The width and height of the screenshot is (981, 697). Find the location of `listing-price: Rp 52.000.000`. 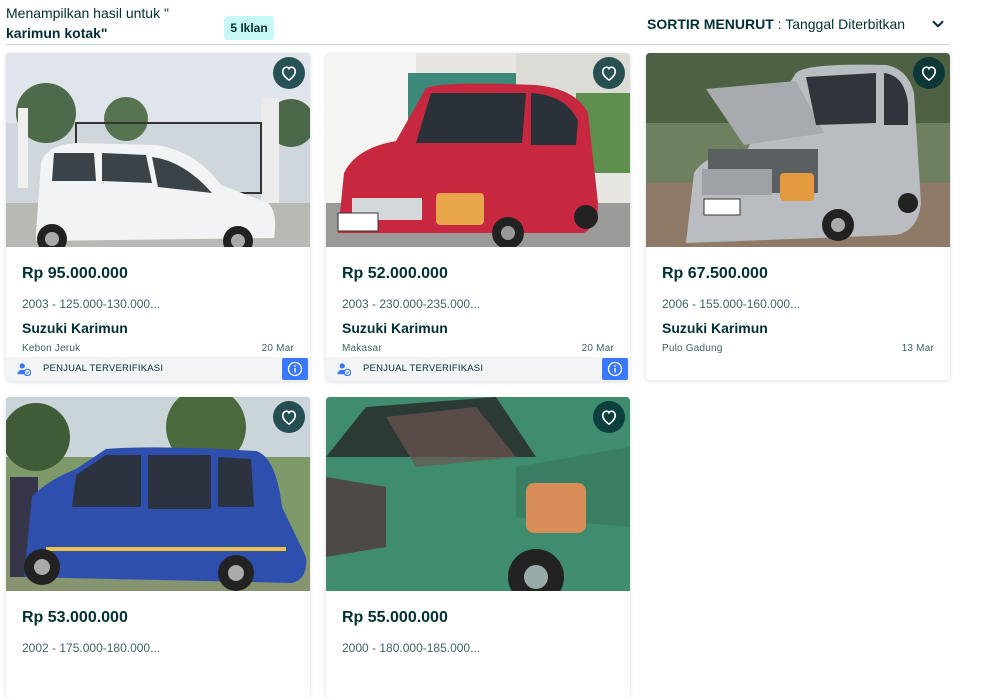

listing-price: Rp 52.000.000 is located at coordinates (395, 273).